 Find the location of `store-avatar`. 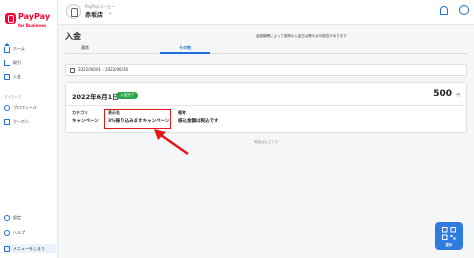

store-avatar is located at coordinates (73, 11).